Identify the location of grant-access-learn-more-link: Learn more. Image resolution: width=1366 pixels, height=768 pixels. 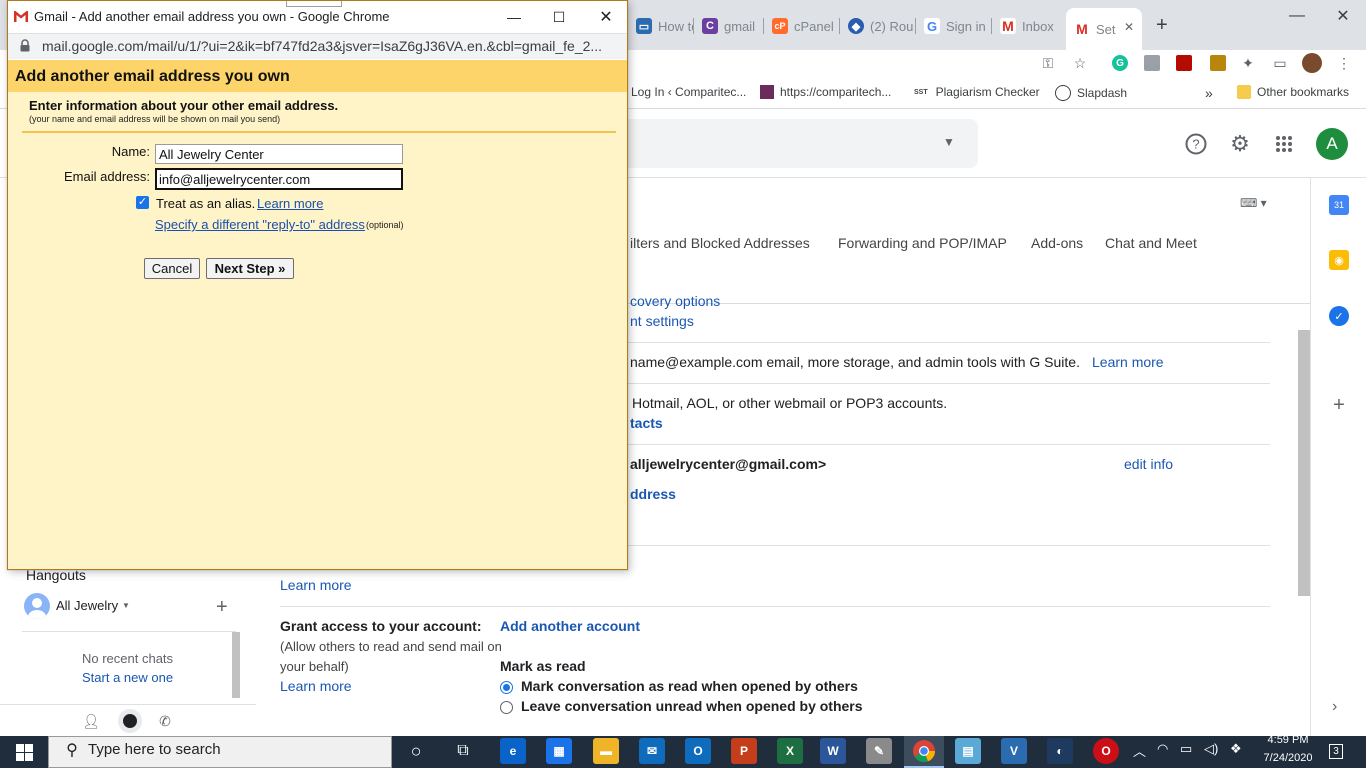
(316, 686).